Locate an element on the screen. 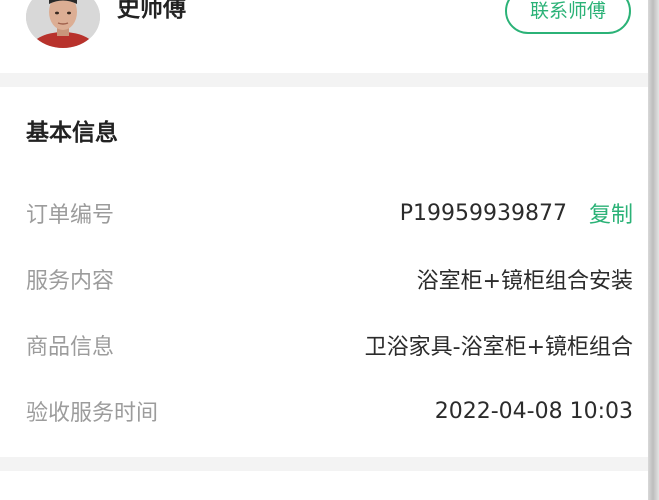  acceptance-time-row: 验收服务时间 2022-04-08 10:03 is located at coordinates (329, 411).